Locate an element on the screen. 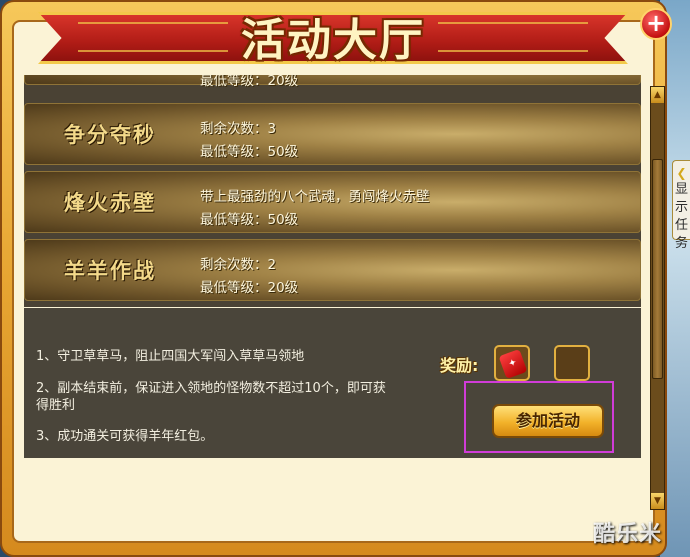 This screenshot has width=690, height=557. side-tab-char: 示 is located at coordinates (681, 207).